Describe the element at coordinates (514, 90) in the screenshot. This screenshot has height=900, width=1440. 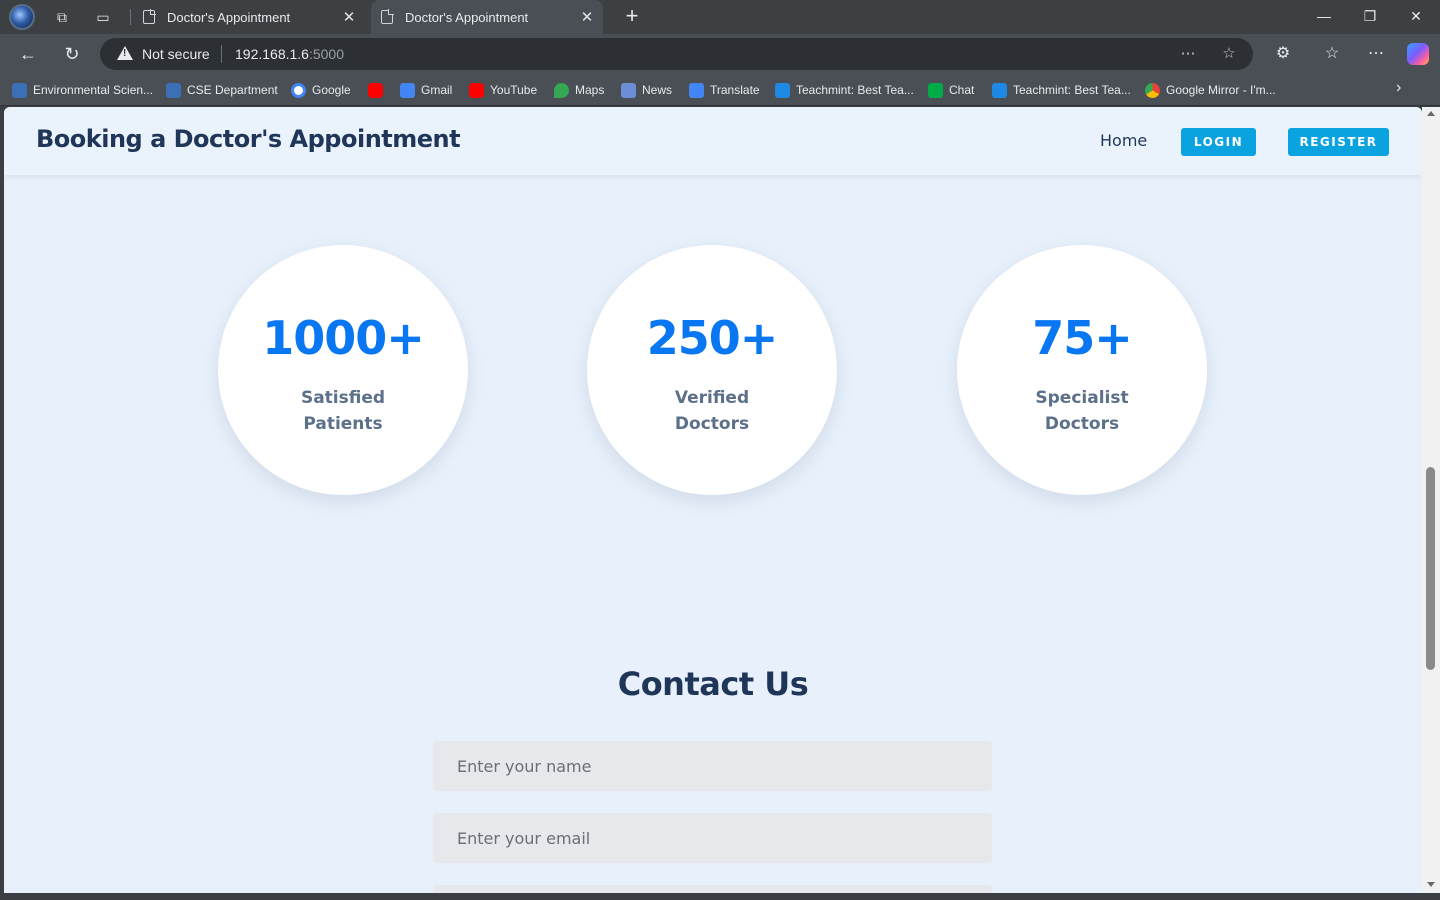
I see `bookmark-label: YouTube` at that location.